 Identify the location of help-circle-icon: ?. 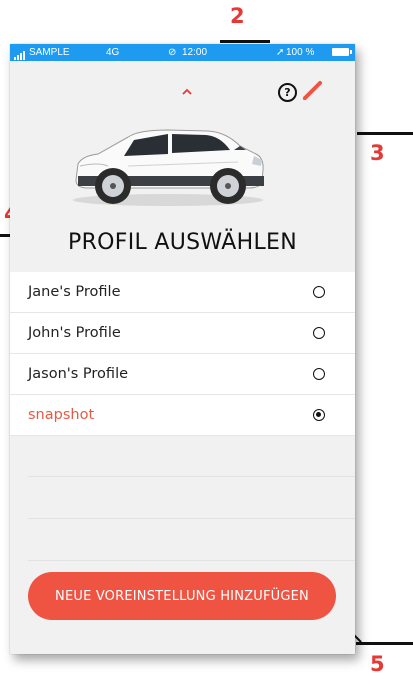
(287, 92).